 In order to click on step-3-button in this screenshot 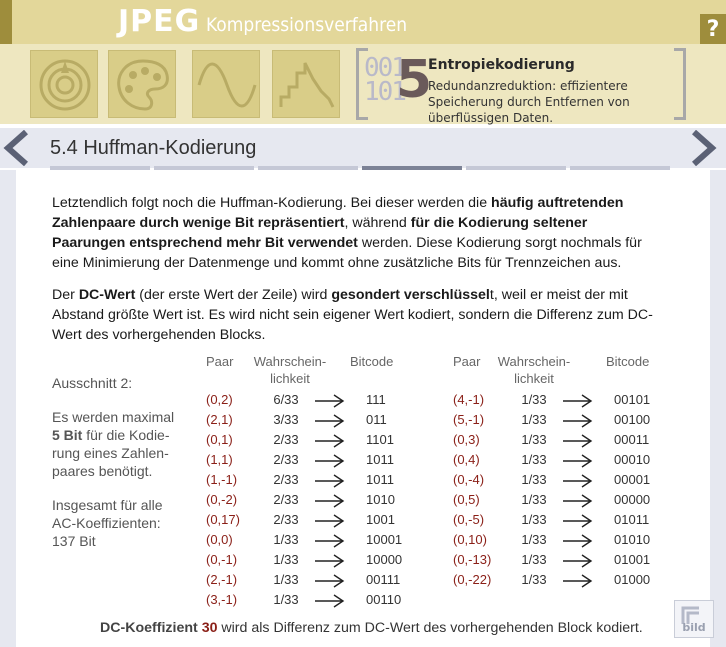, I will do `click(226, 84)`.